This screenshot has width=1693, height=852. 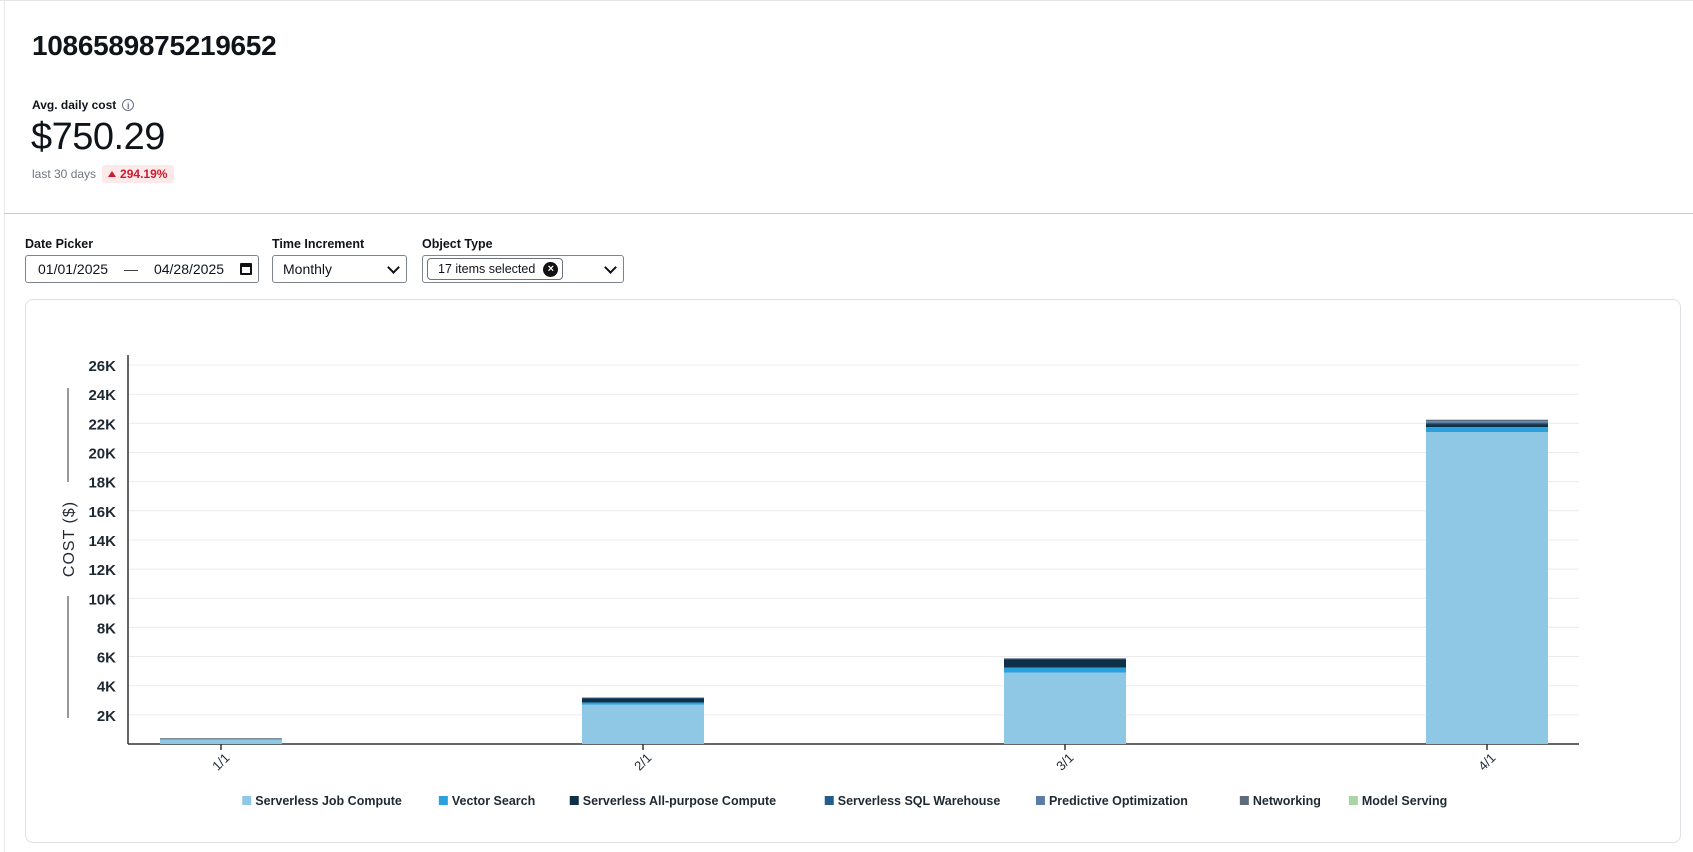 What do you see at coordinates (848, 213) in the screenshot?
I see `section-divider` at bounding box center [848, 213].